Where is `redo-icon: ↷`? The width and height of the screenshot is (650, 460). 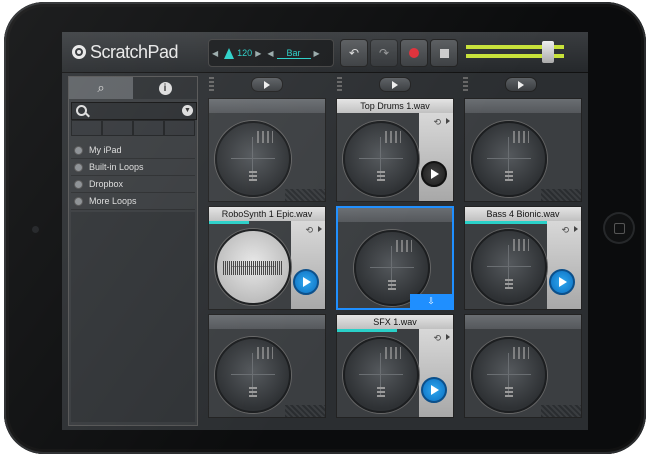 redo-icon: ↷ is located at coordinates (384, 53).